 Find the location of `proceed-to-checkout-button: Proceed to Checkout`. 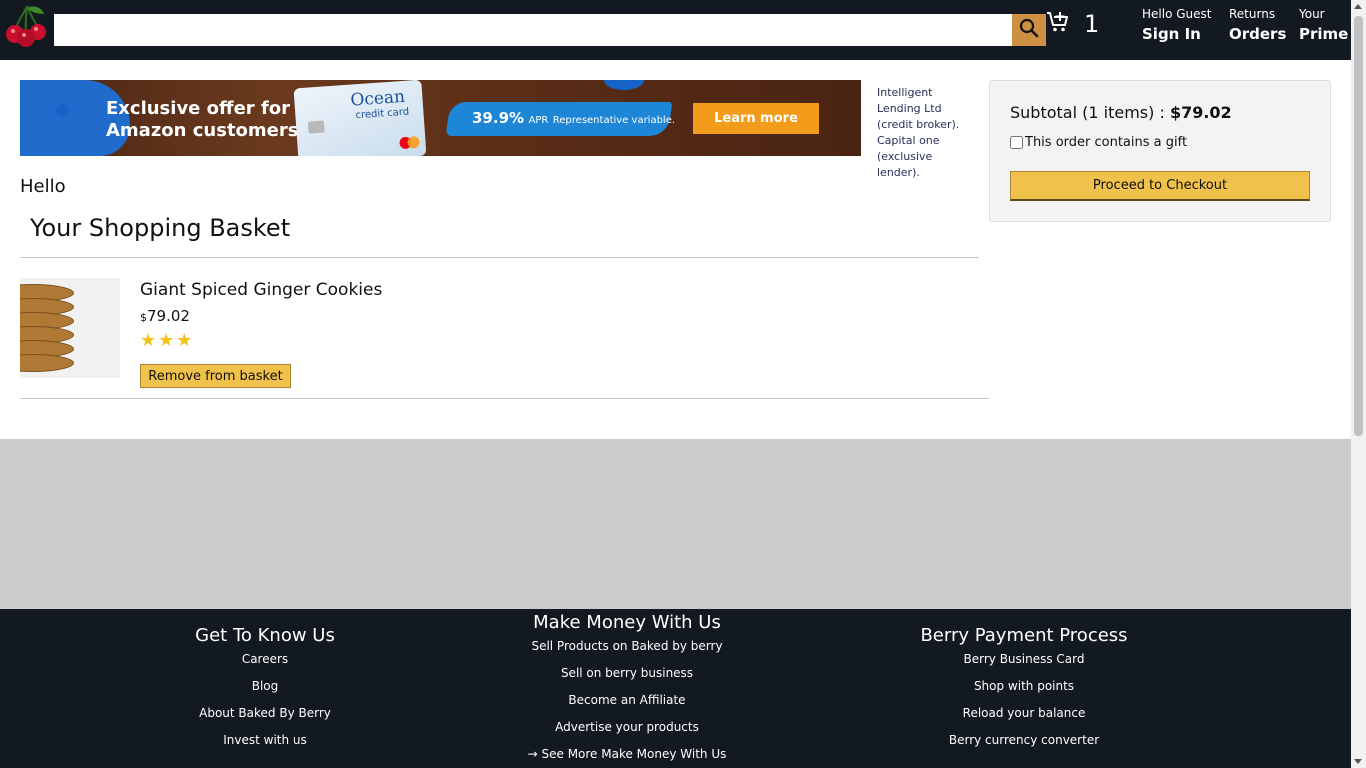

proceed-to-checkout-button: Proceed to Checkout is located at coordinates (1160, 186).